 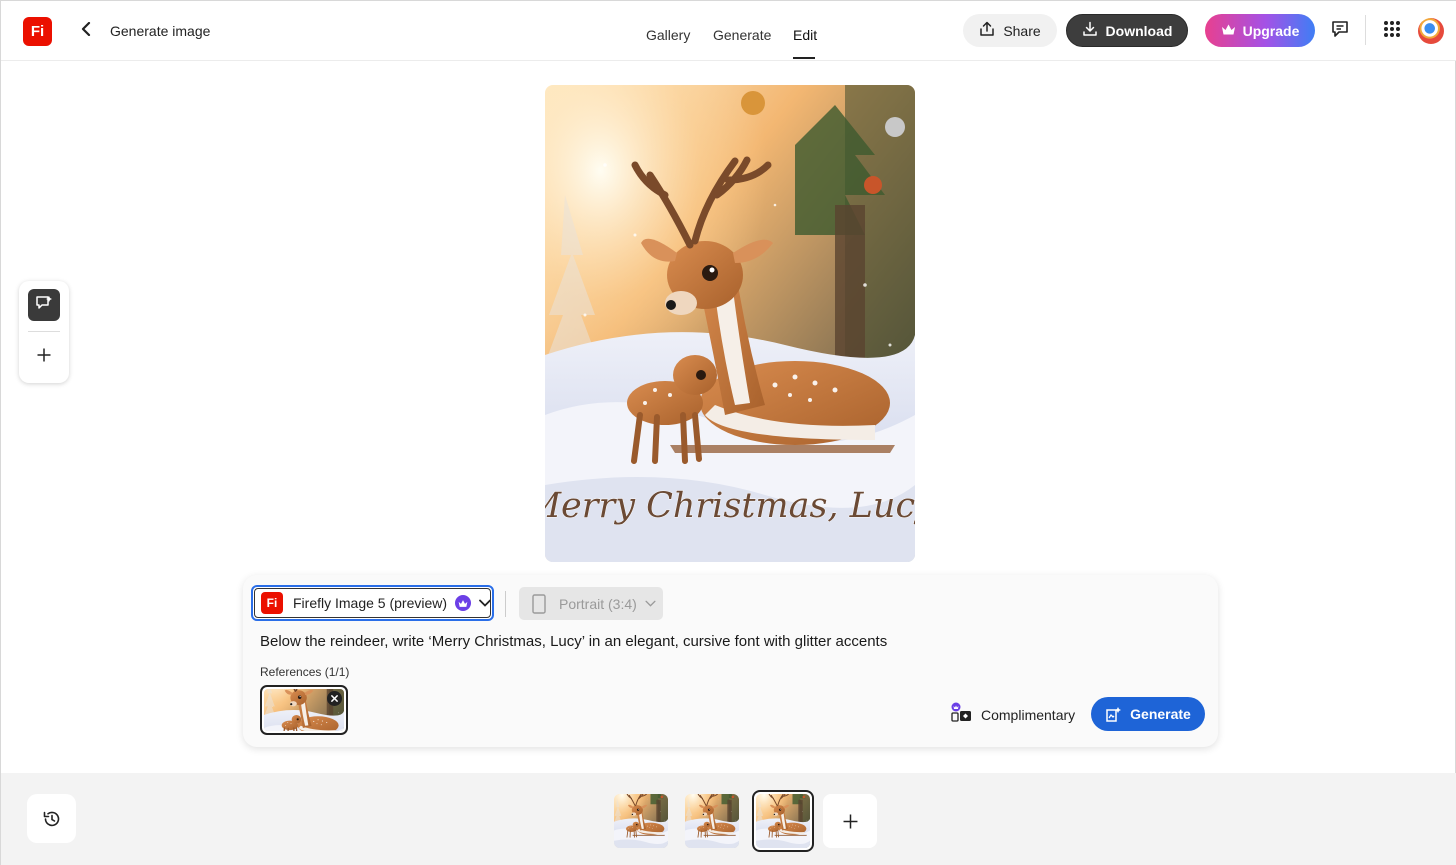 What do you see at coordinates (962, 713) in the screenshot?
I see `credits-icon` at bounding box center [962, 713].